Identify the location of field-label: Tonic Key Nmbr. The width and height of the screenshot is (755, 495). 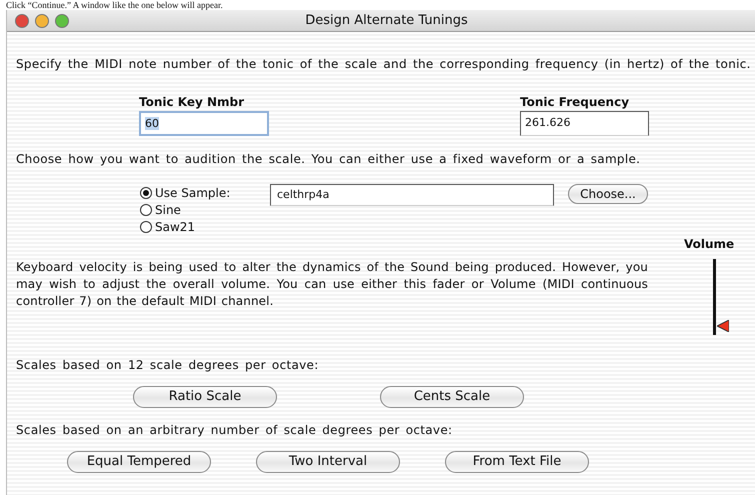
(192, 102).